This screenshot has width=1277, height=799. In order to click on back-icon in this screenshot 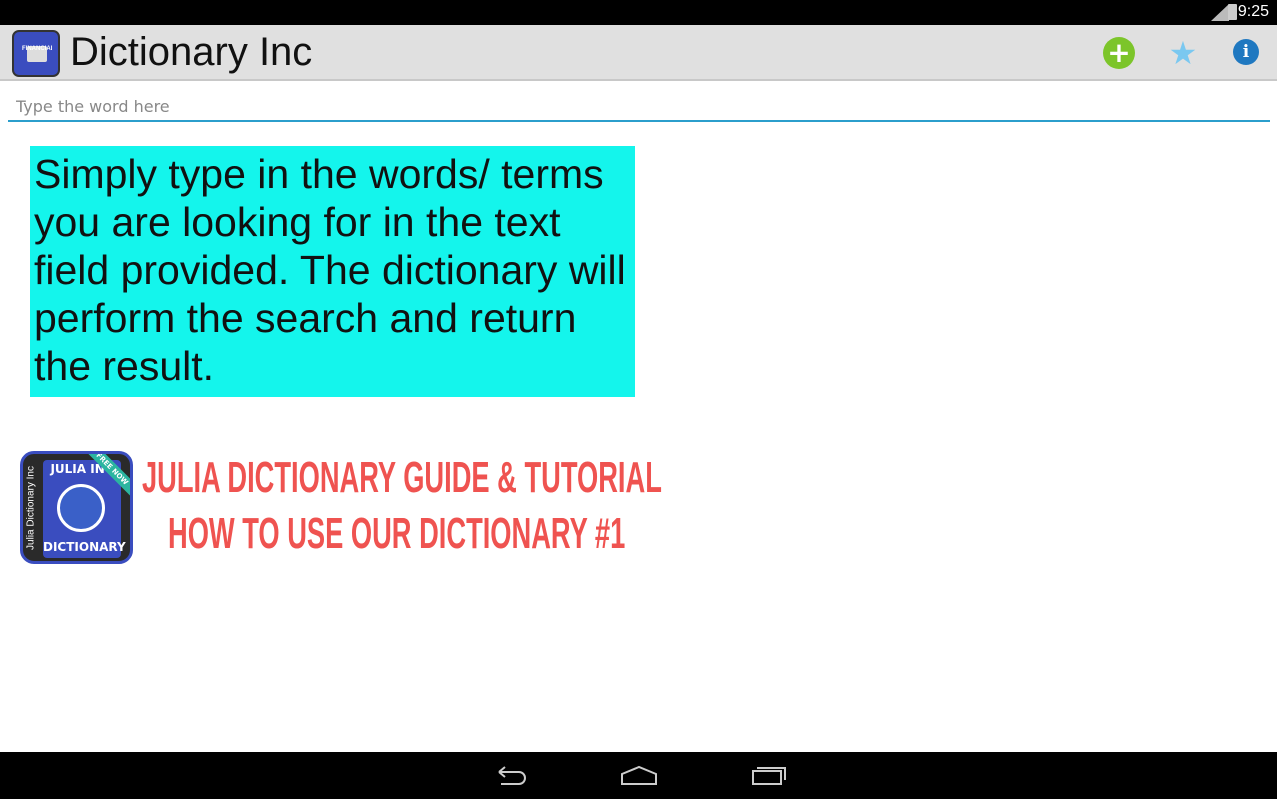, I will do `click(511, 775)`.